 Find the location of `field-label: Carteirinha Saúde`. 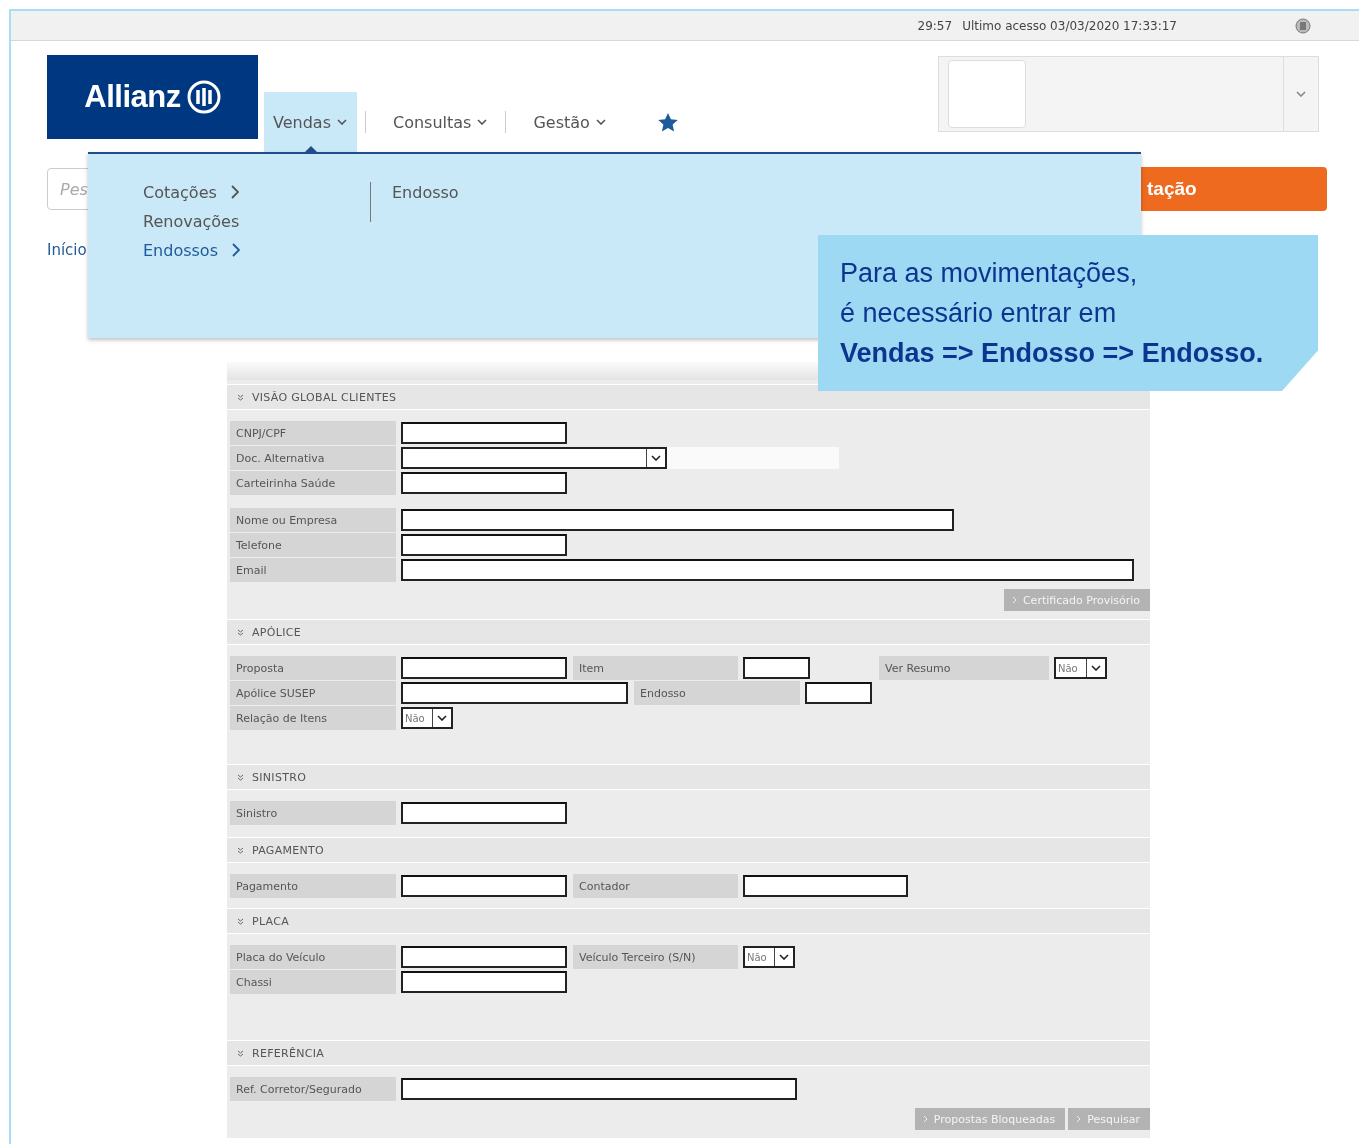

field-label: Carteirinha Saúde is located at coordinates (313, 483).